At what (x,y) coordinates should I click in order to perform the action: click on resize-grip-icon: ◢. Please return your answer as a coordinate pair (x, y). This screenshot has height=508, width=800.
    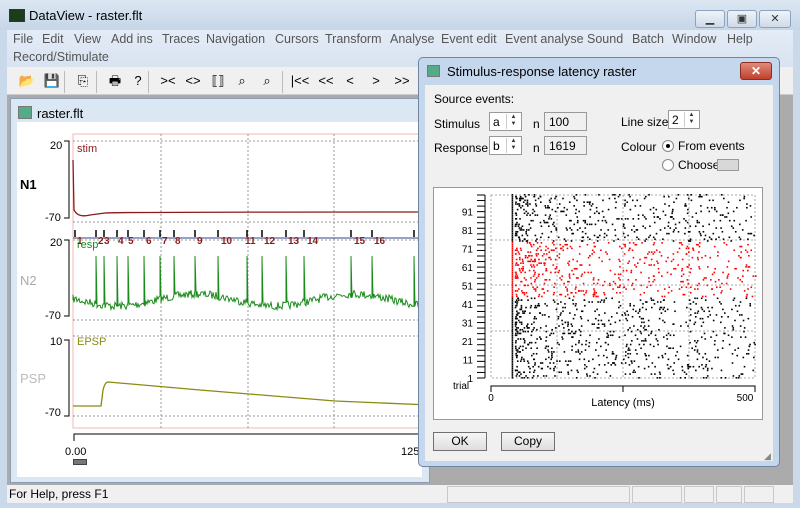
    Looking at the image, I should click on (769, 456).